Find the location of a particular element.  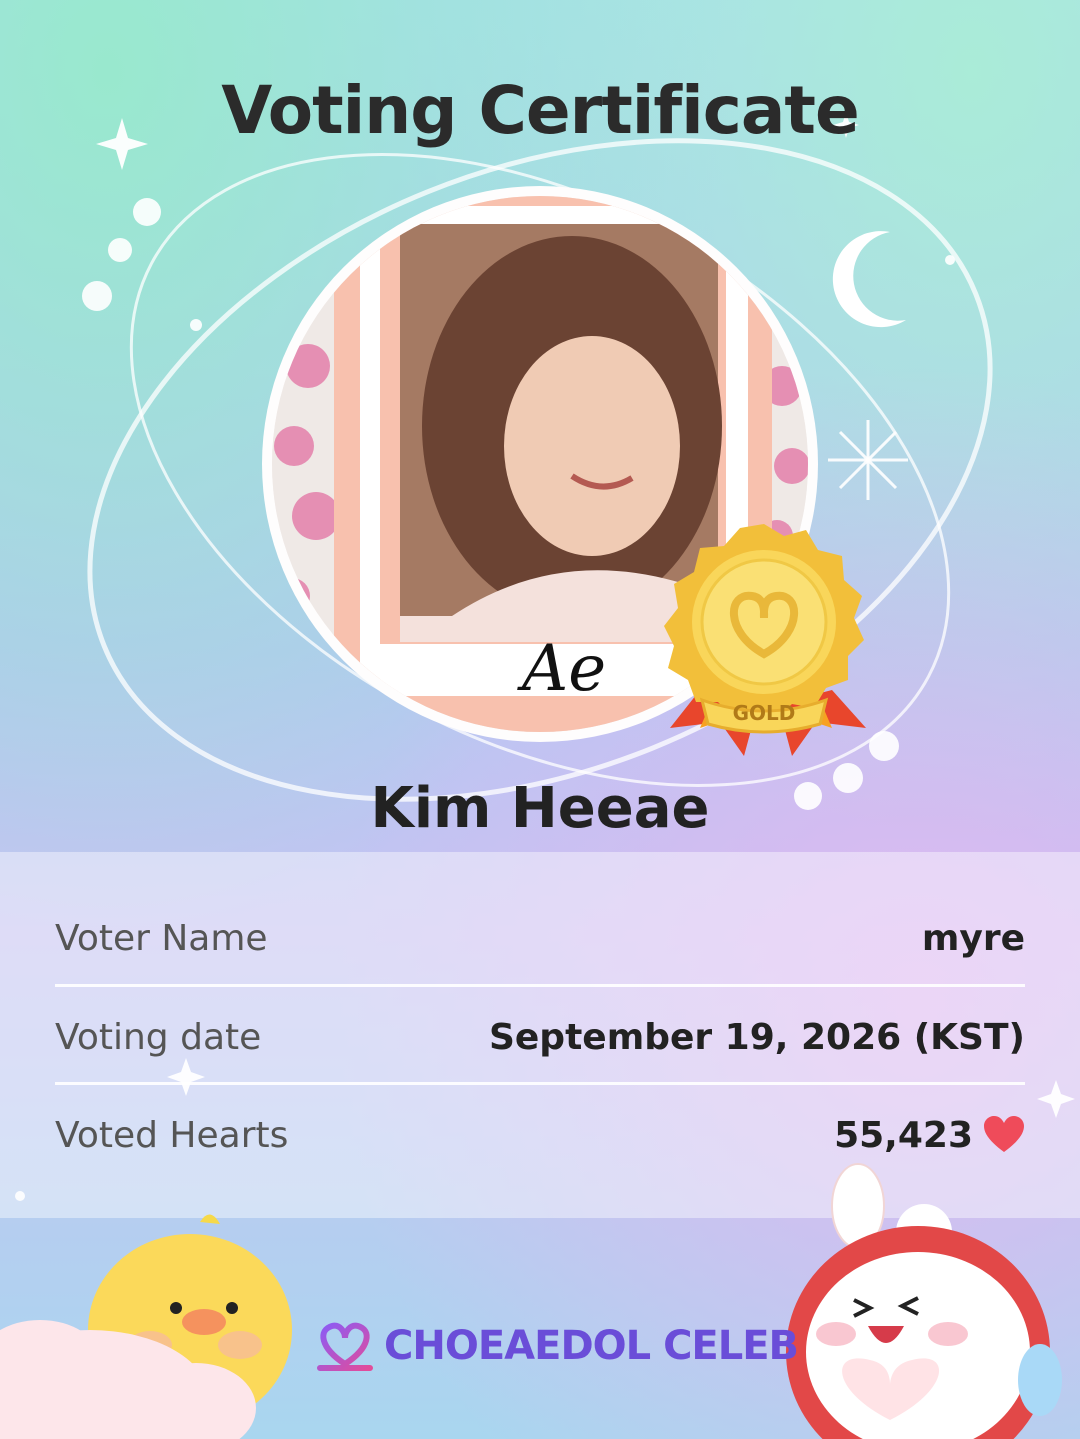

chick-character-icon is located at coordinates (146, 1326).